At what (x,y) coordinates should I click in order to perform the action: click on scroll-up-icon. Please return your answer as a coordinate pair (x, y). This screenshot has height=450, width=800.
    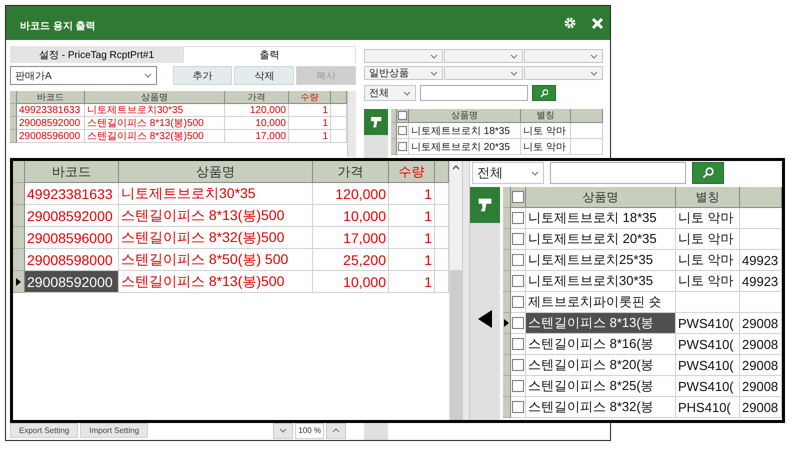
    Looking at the image, I should click on (456, 167).